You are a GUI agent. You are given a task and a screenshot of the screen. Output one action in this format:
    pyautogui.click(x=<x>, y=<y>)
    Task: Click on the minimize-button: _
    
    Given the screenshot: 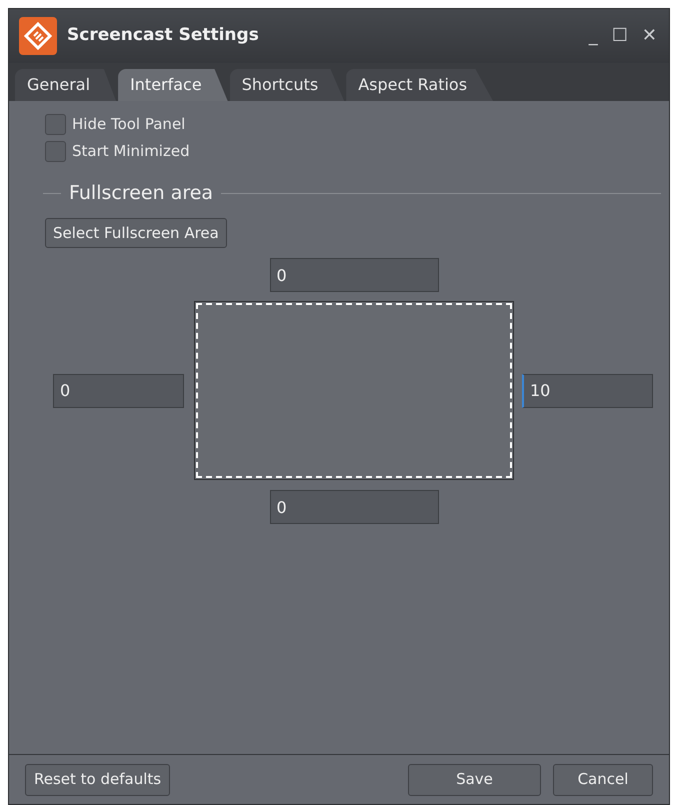 What is the action you would take?
    pyautogui.click(x=593, y=36)
    